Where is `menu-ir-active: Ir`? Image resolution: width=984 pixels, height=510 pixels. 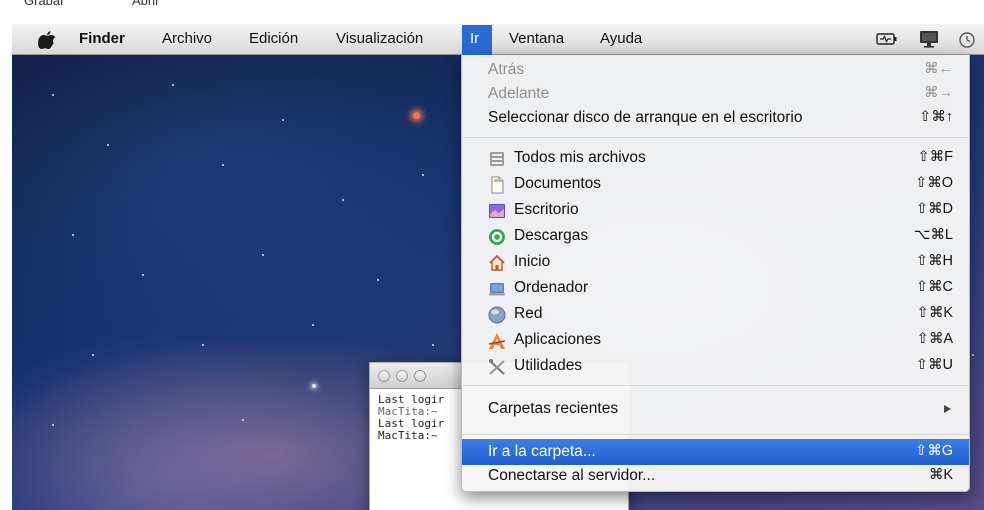
menu-ir-active: Ir is located at coordinates (477, 40).